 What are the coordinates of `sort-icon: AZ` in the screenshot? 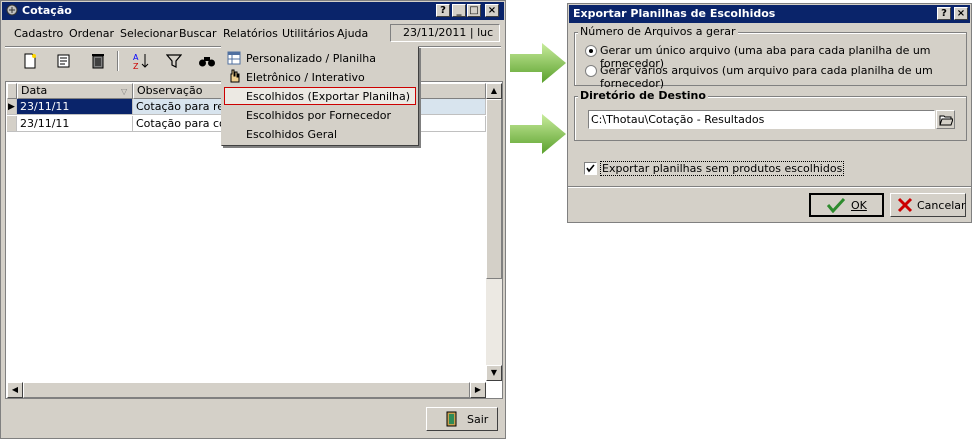 It's located at (141, 61).